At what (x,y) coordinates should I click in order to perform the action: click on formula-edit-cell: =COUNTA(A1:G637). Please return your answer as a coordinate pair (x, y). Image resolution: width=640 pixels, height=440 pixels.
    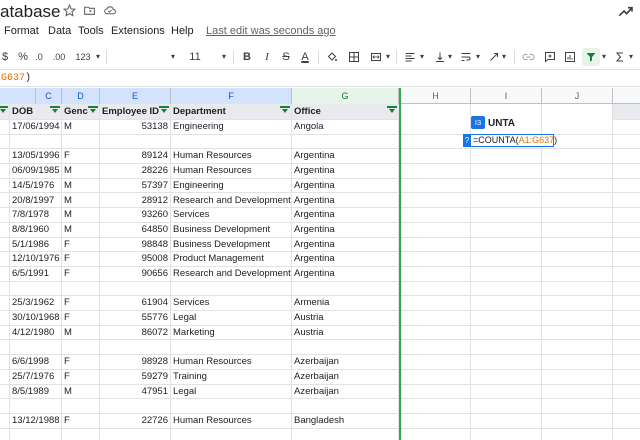
    Looking at the image, I should click on (513, 140).